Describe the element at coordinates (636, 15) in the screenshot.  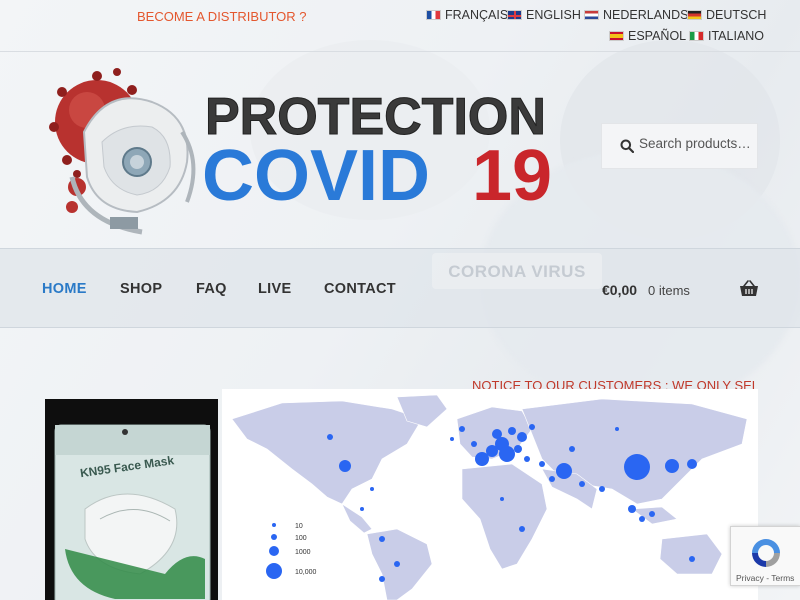
I see `language-dutch: NEDERLANDS` at that location.